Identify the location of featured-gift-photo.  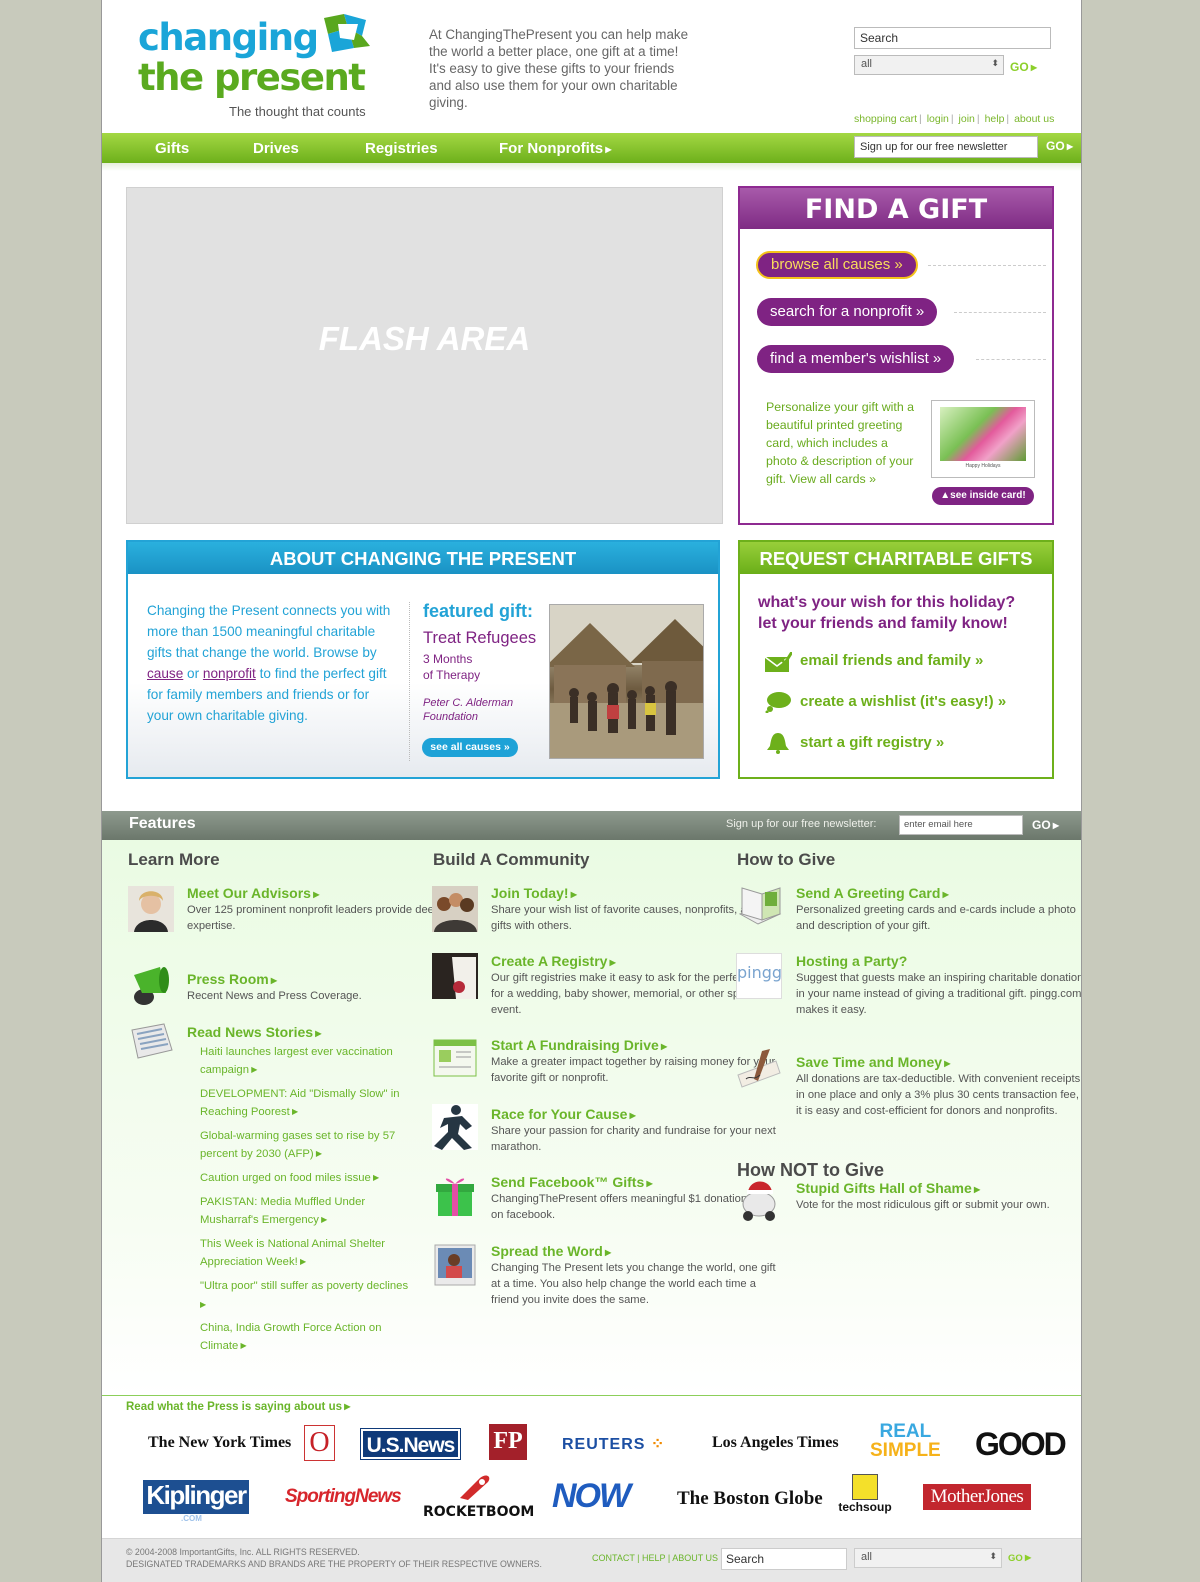
(626, 681).